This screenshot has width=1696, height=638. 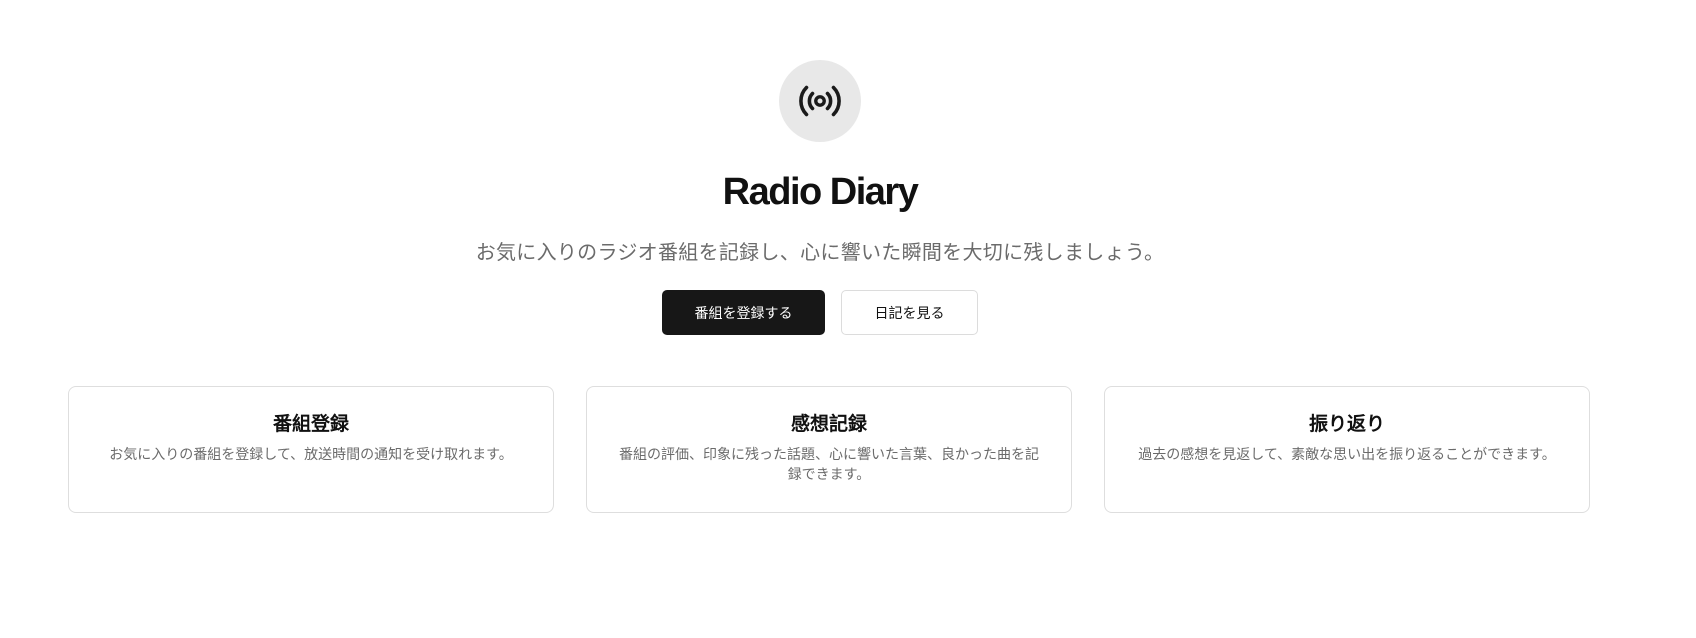 I want to click on hero-actions: 番組を登録する 日記を見る, so click(x=820, y=312).